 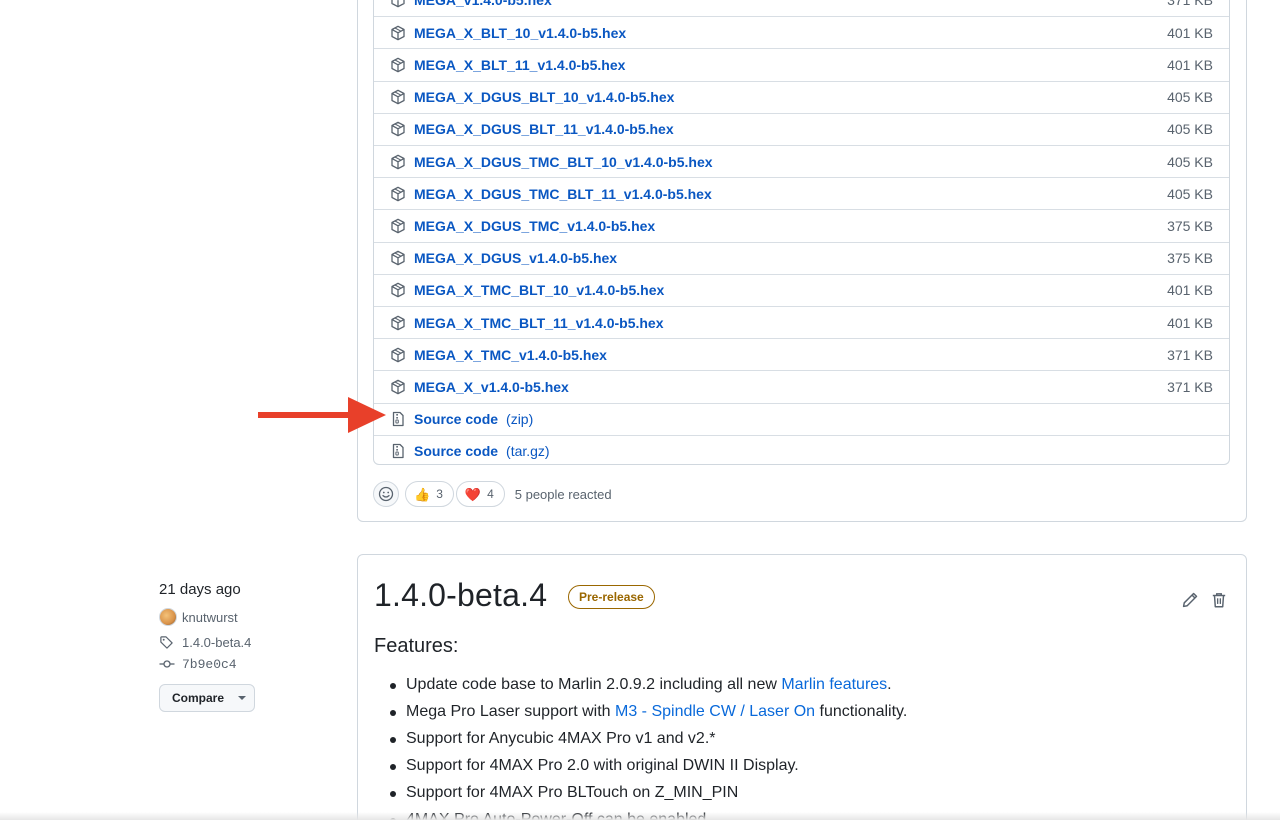 What do you see at coordinates (249, 617) in the screenshot?
I see `release-author: knutwurst` at bounding box center [249, 617].